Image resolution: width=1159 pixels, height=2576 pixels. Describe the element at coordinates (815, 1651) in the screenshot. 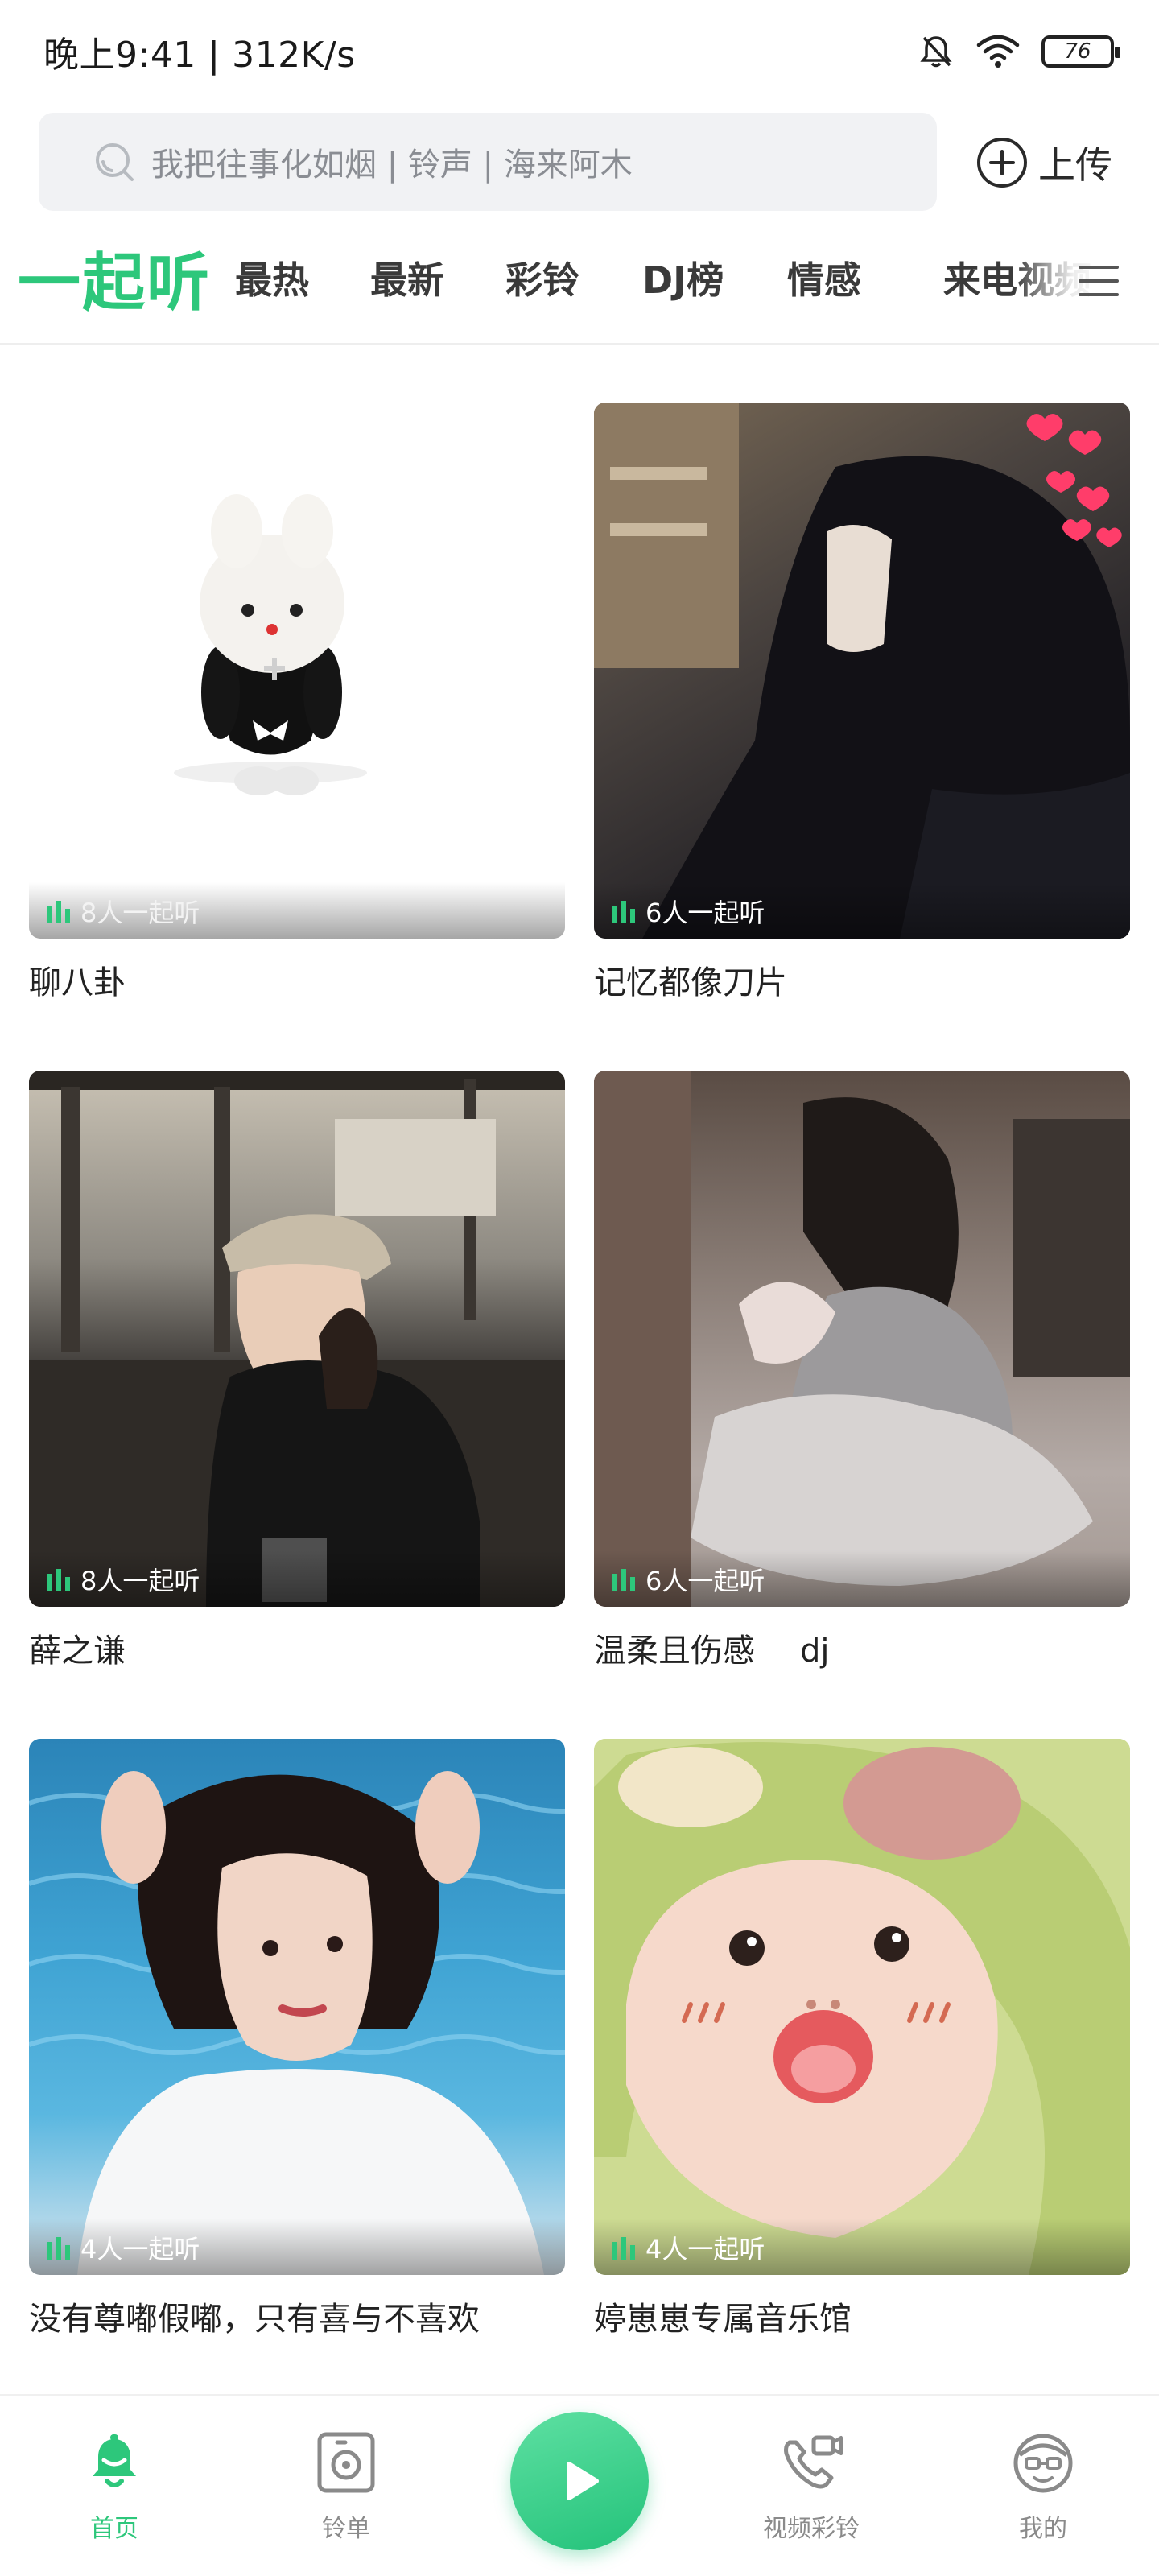

I see `room-title-suffix: dj` at that location.